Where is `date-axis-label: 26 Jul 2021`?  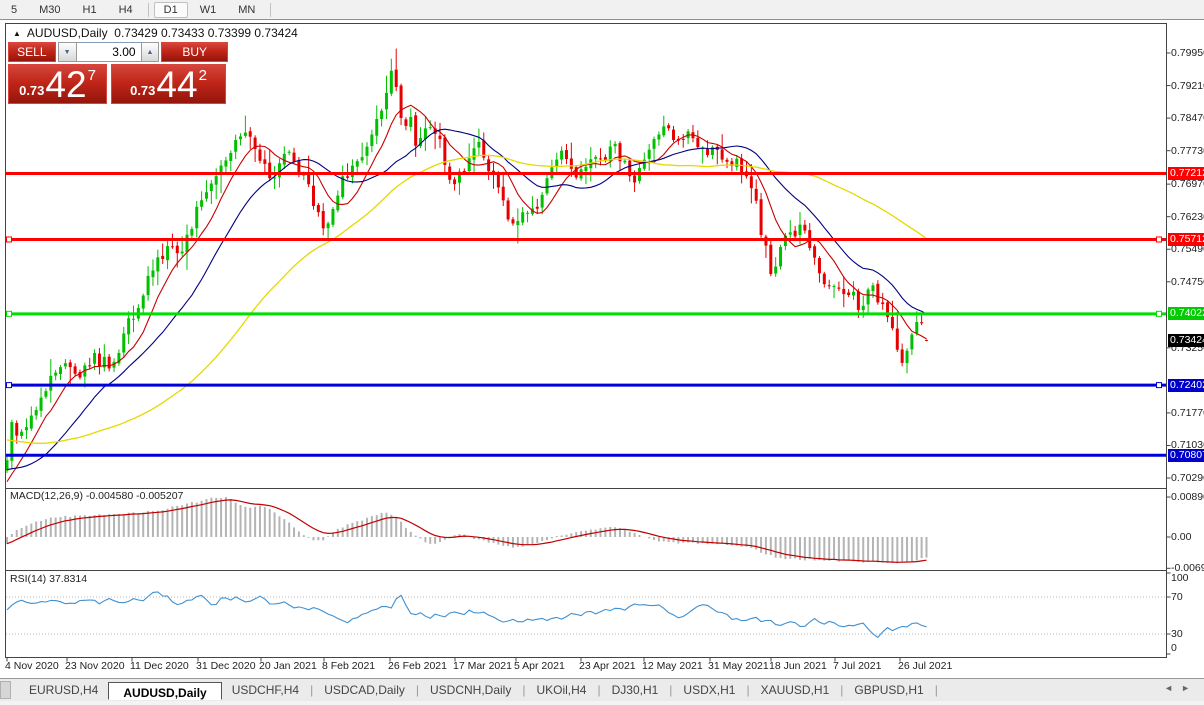
date-axis-label: 26 Jul 2021 is located at coordinates (925, 666).